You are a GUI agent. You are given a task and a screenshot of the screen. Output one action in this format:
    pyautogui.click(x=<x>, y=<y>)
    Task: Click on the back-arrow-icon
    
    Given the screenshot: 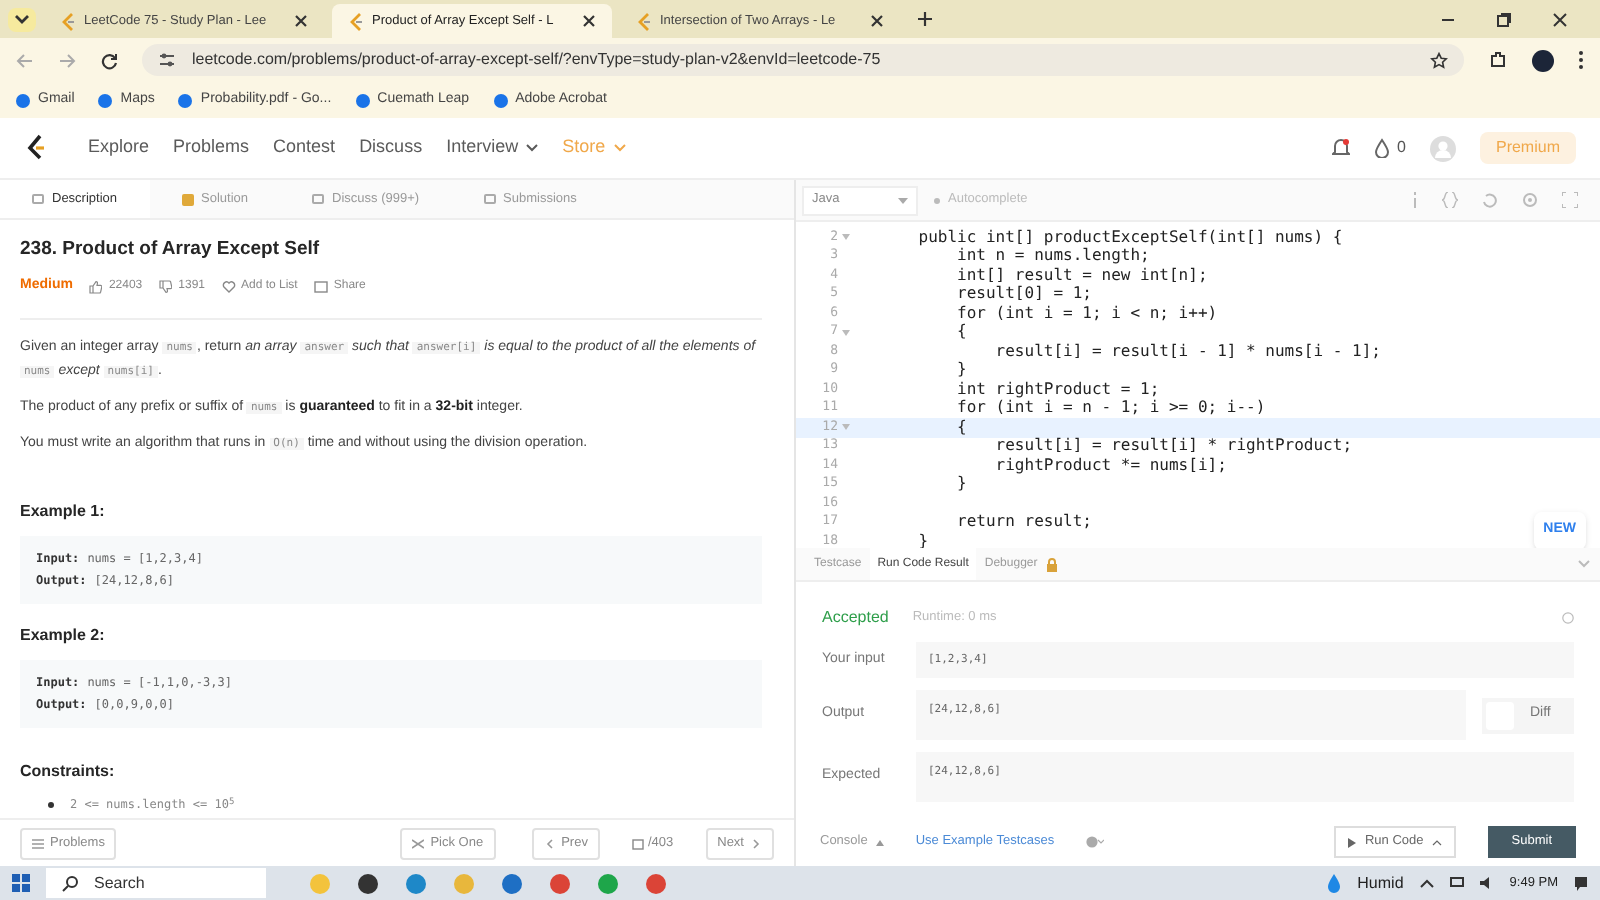 What is the action you would take?
    pyautogui.click(x=25, y=60)
    